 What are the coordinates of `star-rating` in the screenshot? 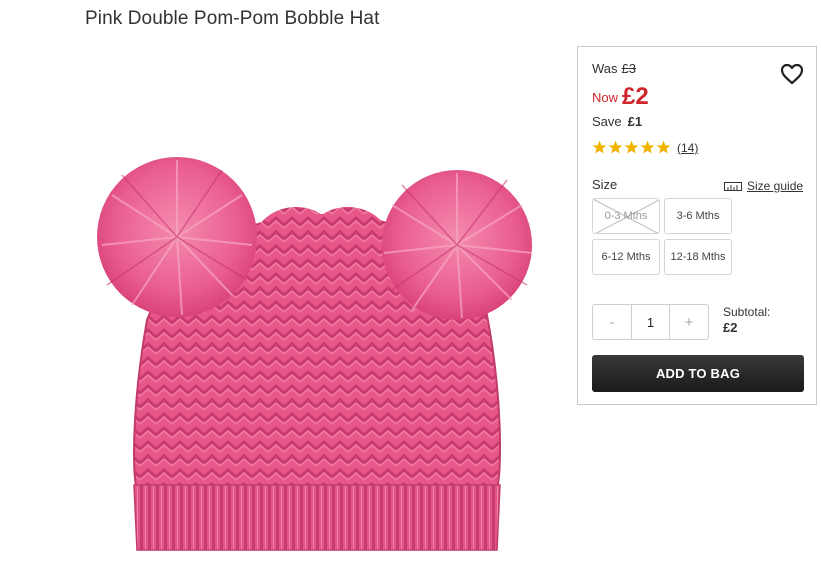 It's located at (631, 147).